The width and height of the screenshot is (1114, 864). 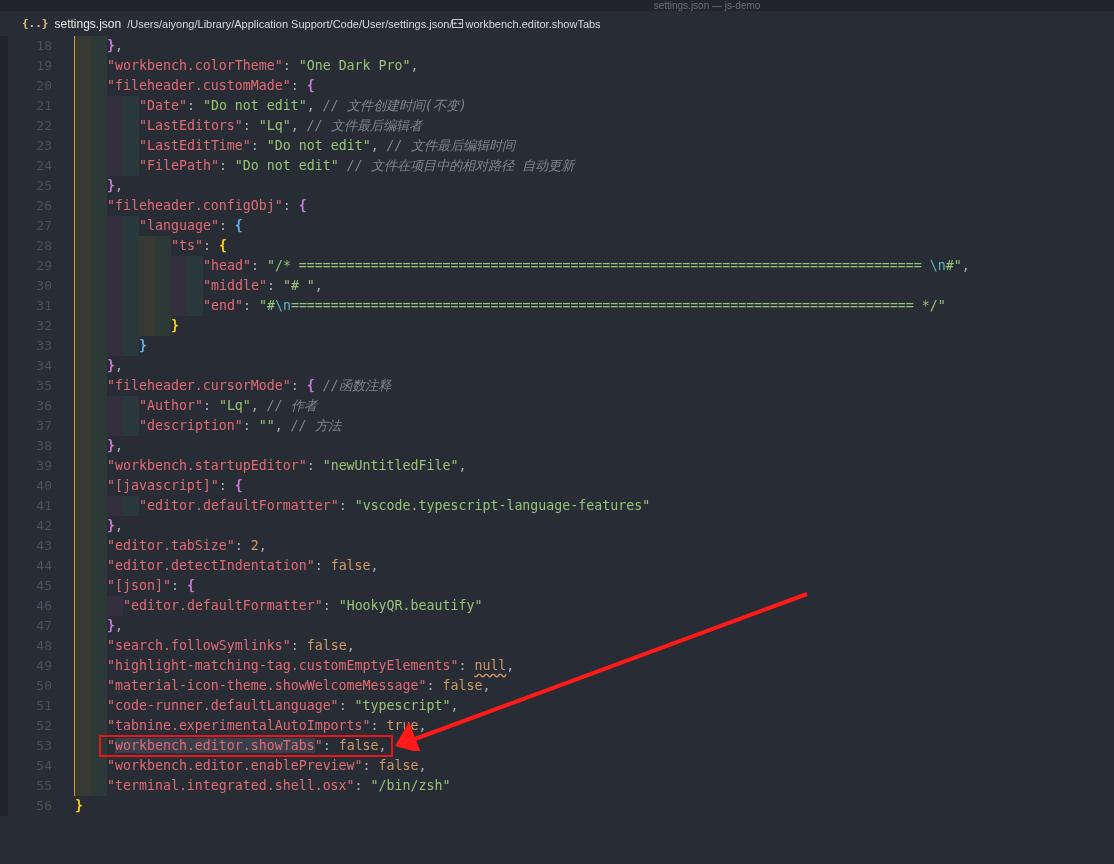 I want to click on code-line: "workbench.startupEditor": "newUntitledFile",, so click(x=287, y=465).